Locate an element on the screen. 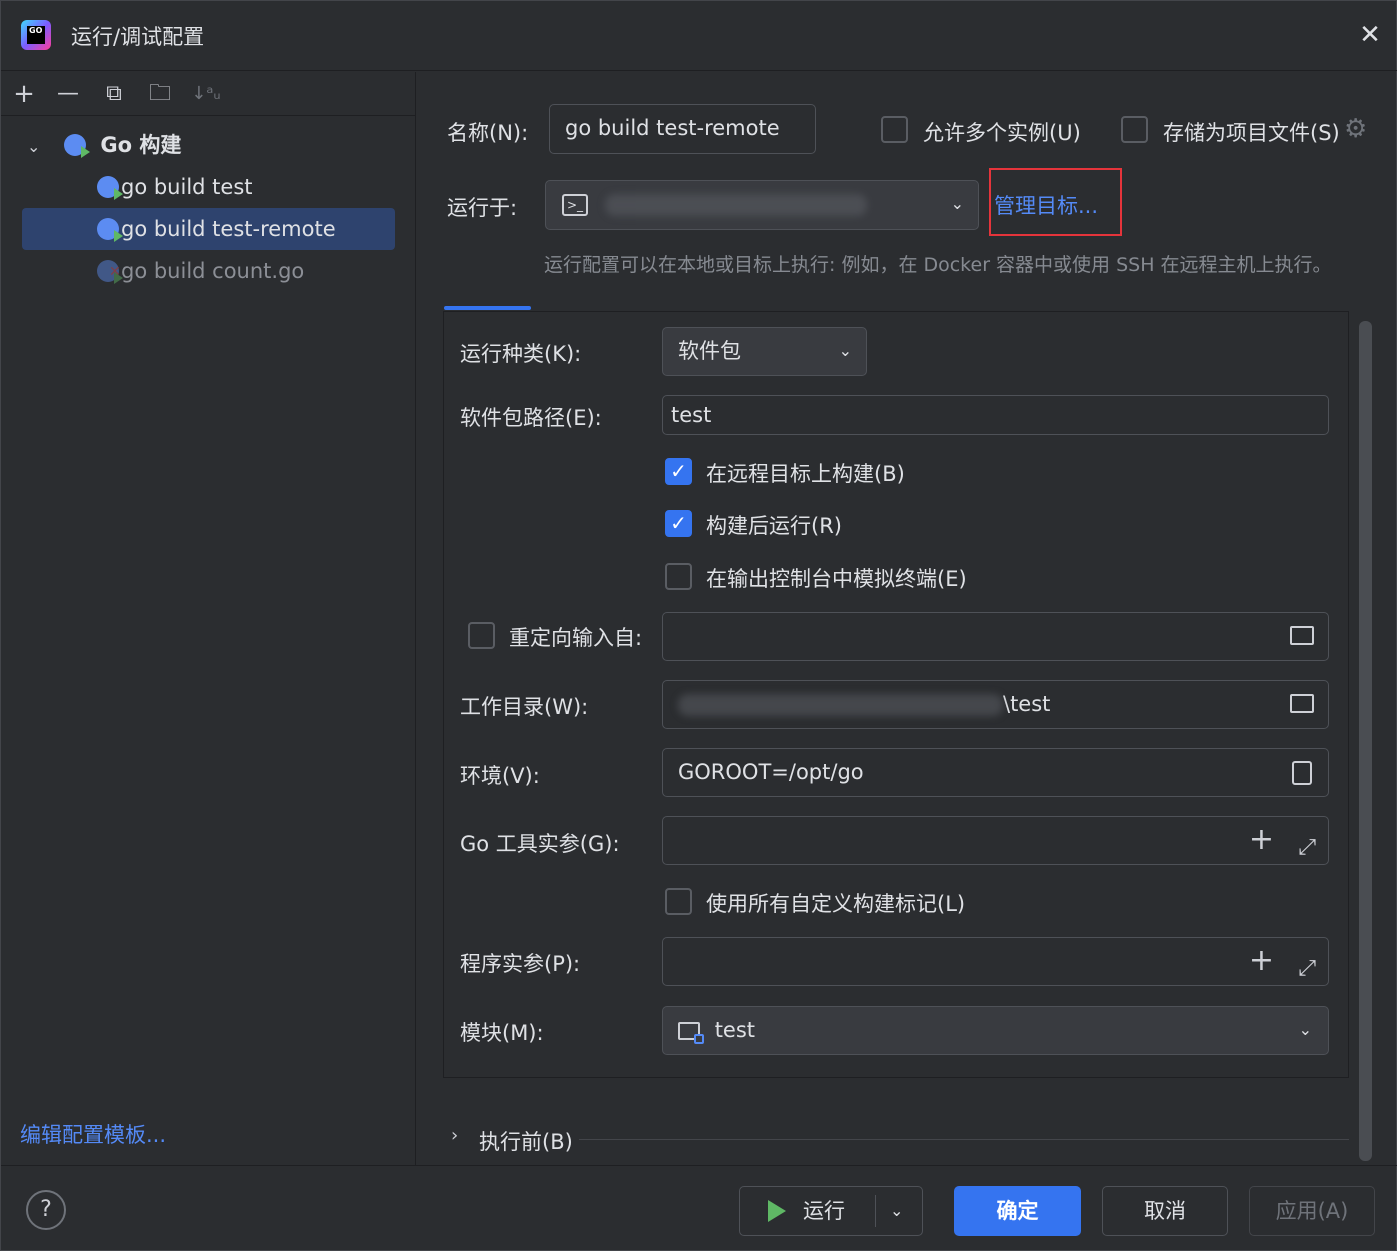  tree-item-selected: go build test-remote is located at coordinates (216, 229).